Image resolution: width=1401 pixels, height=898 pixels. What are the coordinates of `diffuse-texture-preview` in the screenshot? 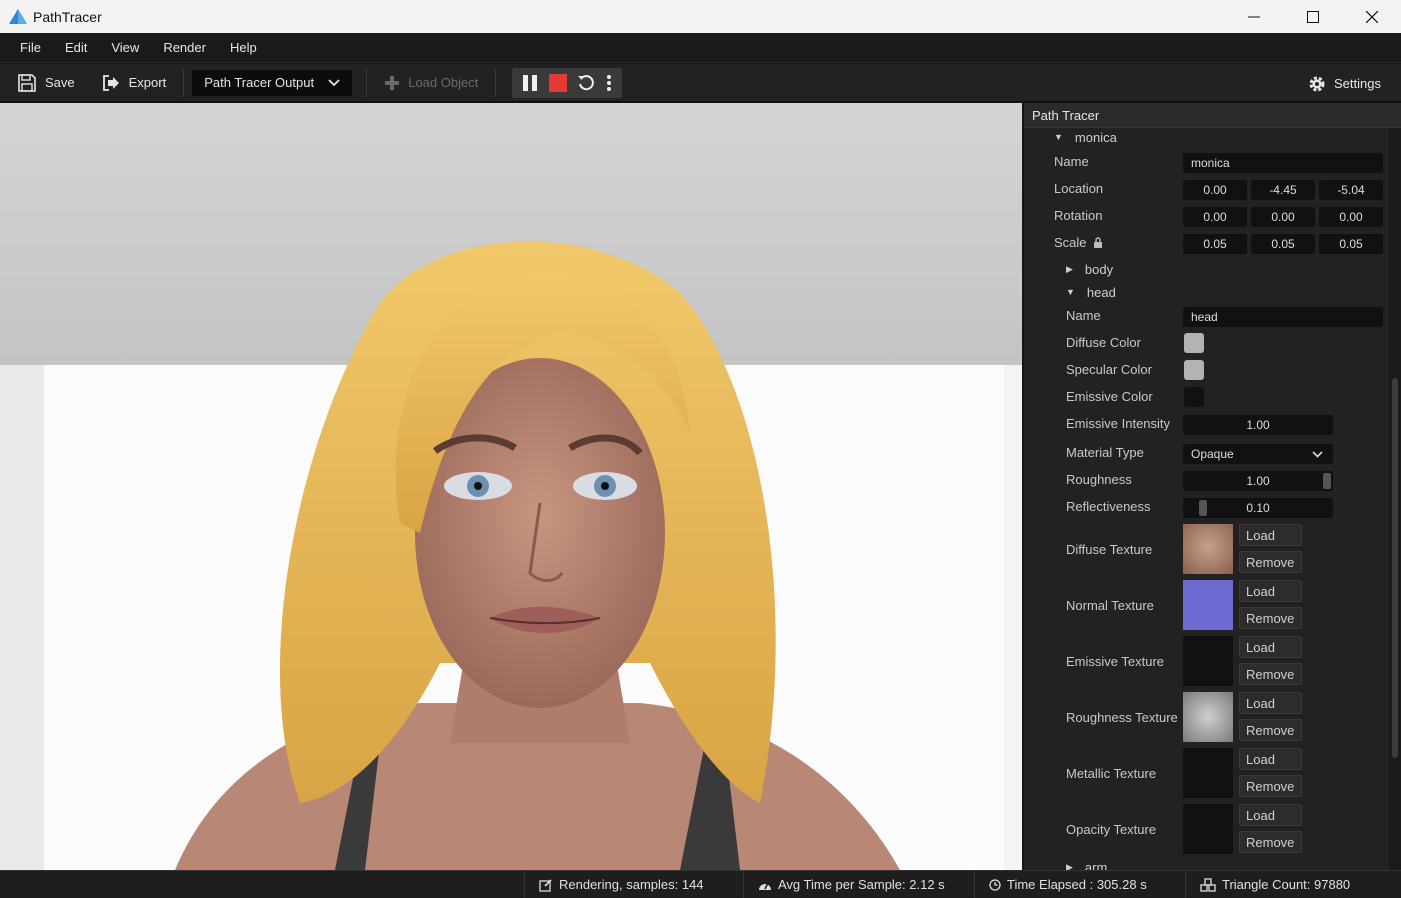 It's located at (1208, 549).